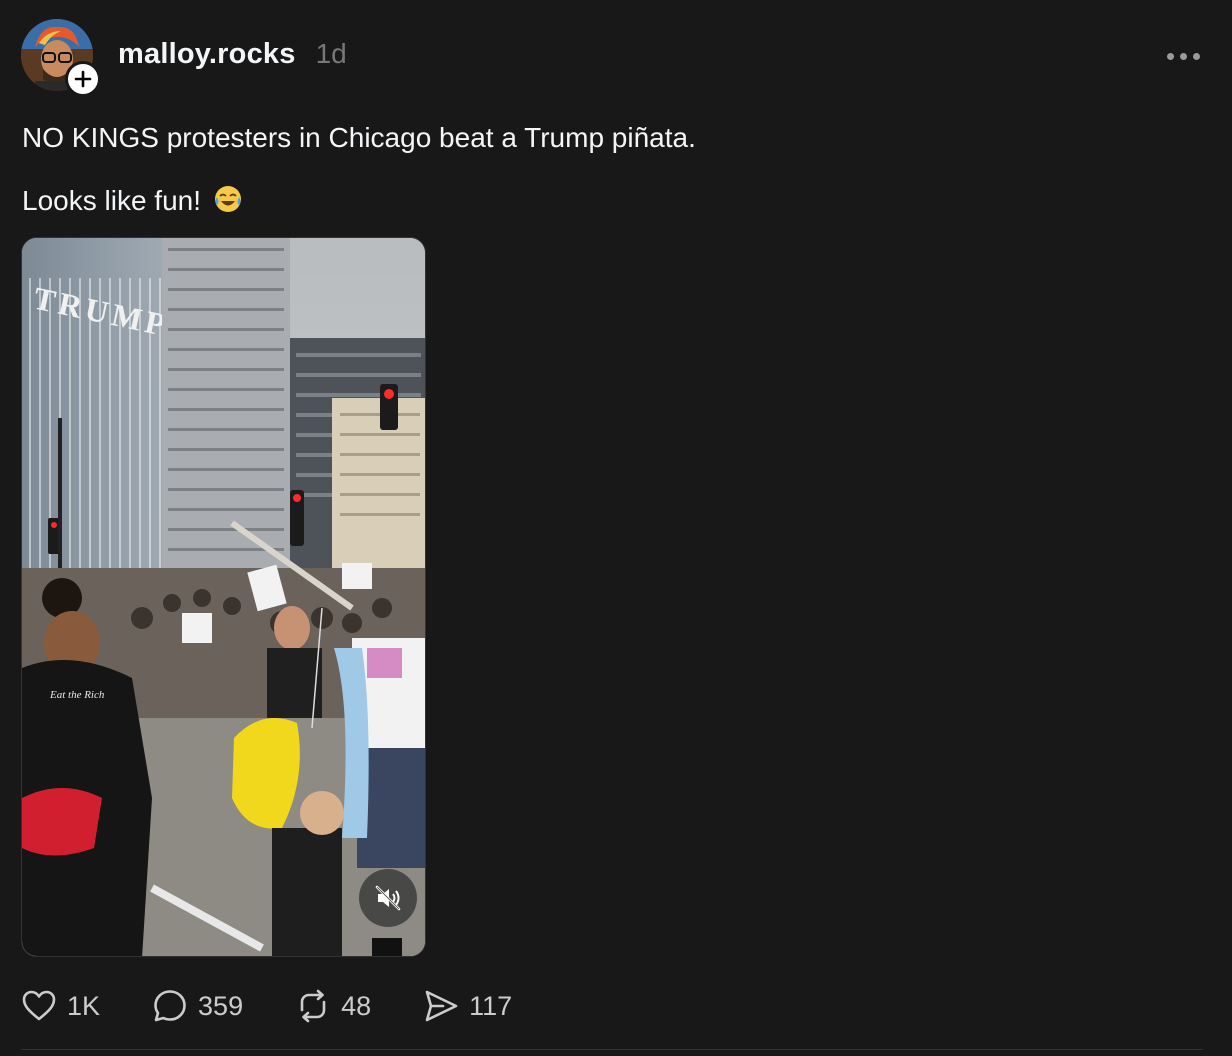 Image resolution: width=1232 pixels, height=1056 pixels. Describe the element at coordinates (333, 1006) in the screenshot. I see `repost-button: 48` at that location.